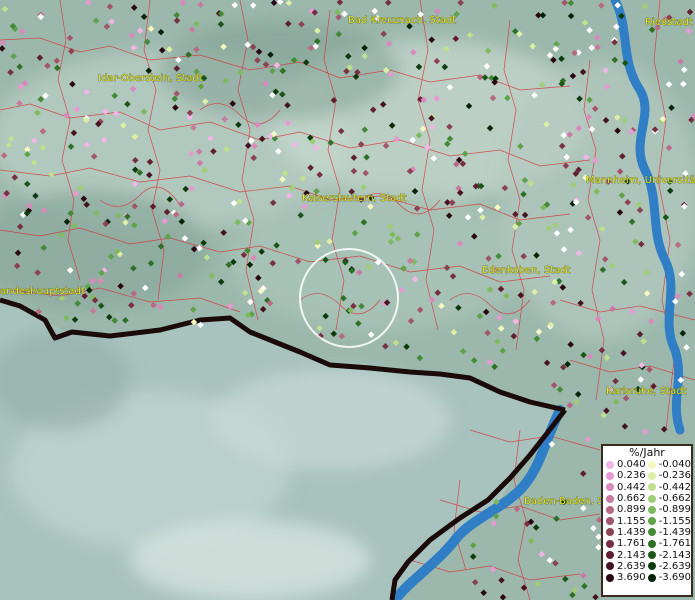 This screenshot has height=600, width=695. Describe the element at coordinates (402, 20) in the screenshot. I see `city-label-bad-kreuznach: Bad Kreuznach, Stadt` at that location.